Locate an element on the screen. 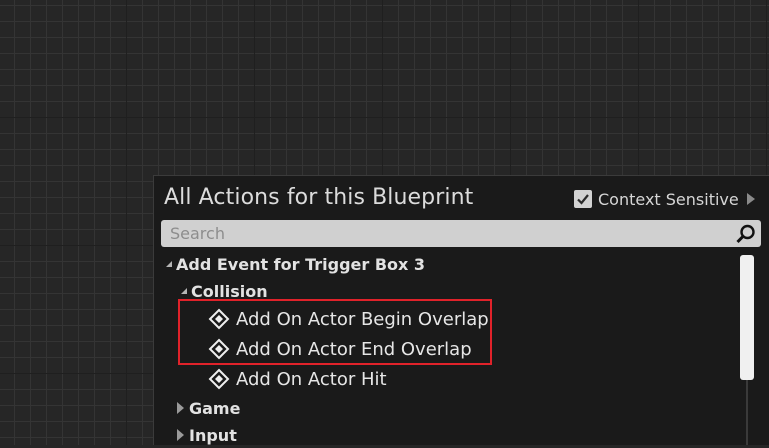  context-sensitive-label: Context Sensitive is located at coordinates (668, 199).